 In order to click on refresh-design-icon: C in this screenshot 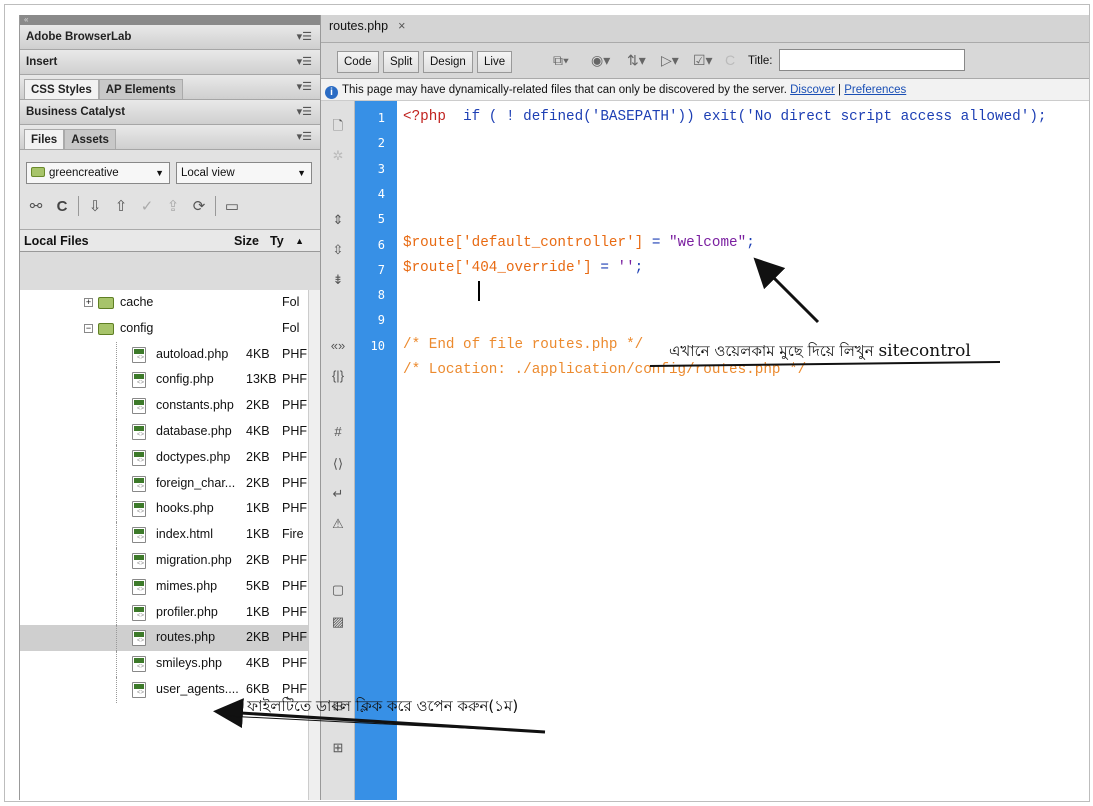, I will do `click(730, 60)`.